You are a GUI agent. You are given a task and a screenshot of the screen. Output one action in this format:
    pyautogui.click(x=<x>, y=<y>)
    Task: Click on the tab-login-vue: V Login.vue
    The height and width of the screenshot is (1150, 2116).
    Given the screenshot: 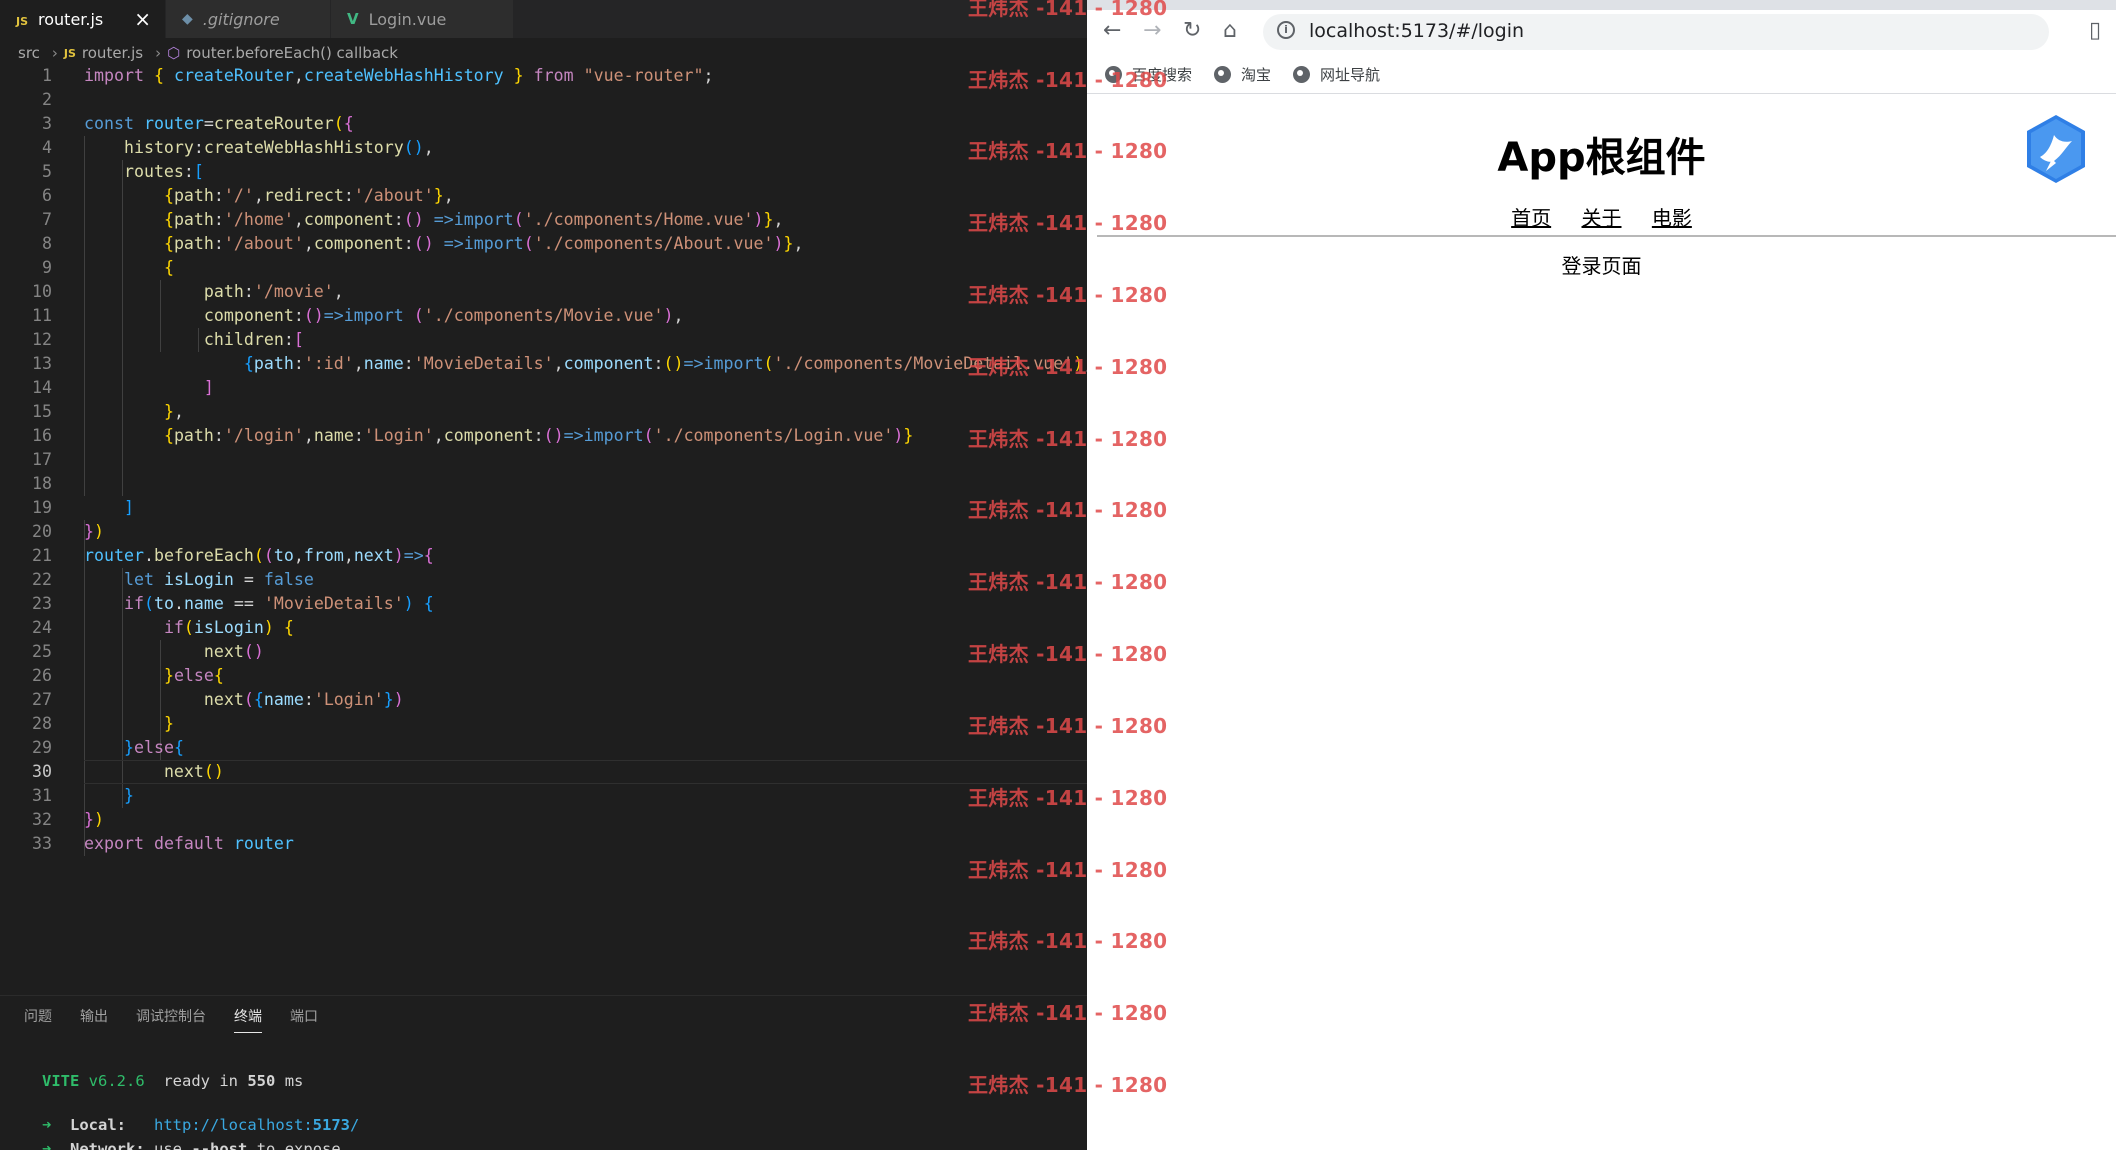 What is the action you would take?
    pyautogui.click(x=422, y=19)
    